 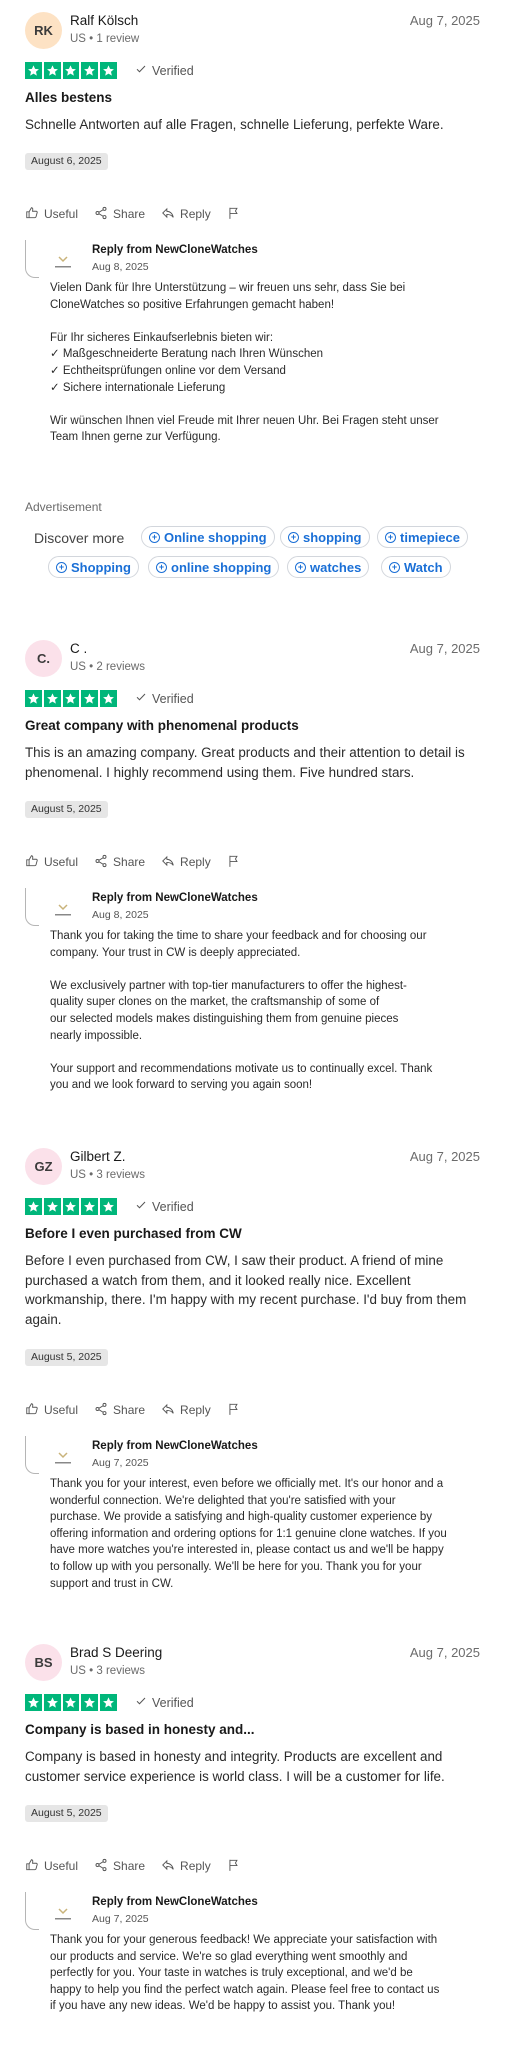 What do you see at coordinates (252, 1171) in the screenshot?
I see `review-header: GZ Gilbert Z. US • 3 reviews Aug 7, 2025` at bounding box center [252, 1171].